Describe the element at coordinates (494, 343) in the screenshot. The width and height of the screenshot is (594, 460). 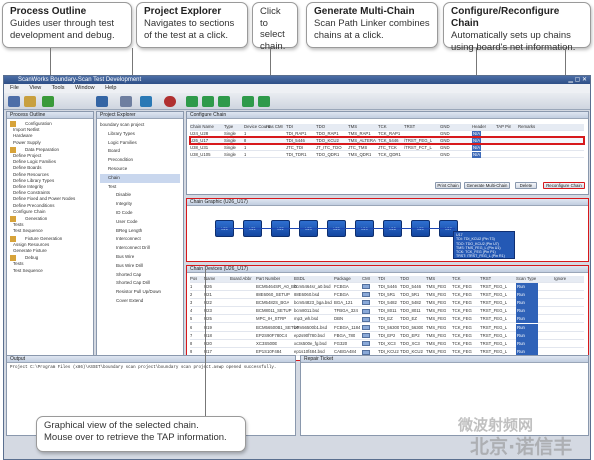
I see `device-cell: TRST_FEG_L` at that location.